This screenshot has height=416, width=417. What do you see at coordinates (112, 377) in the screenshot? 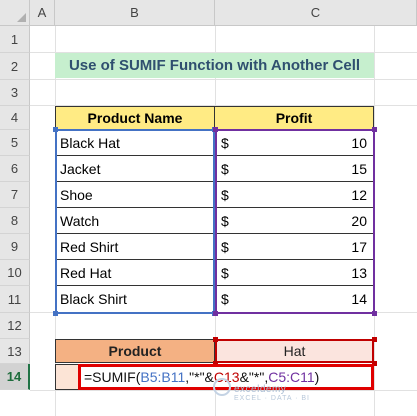
I see `formula-prefix: =SUMIF(` at bounding box center [112, 377].